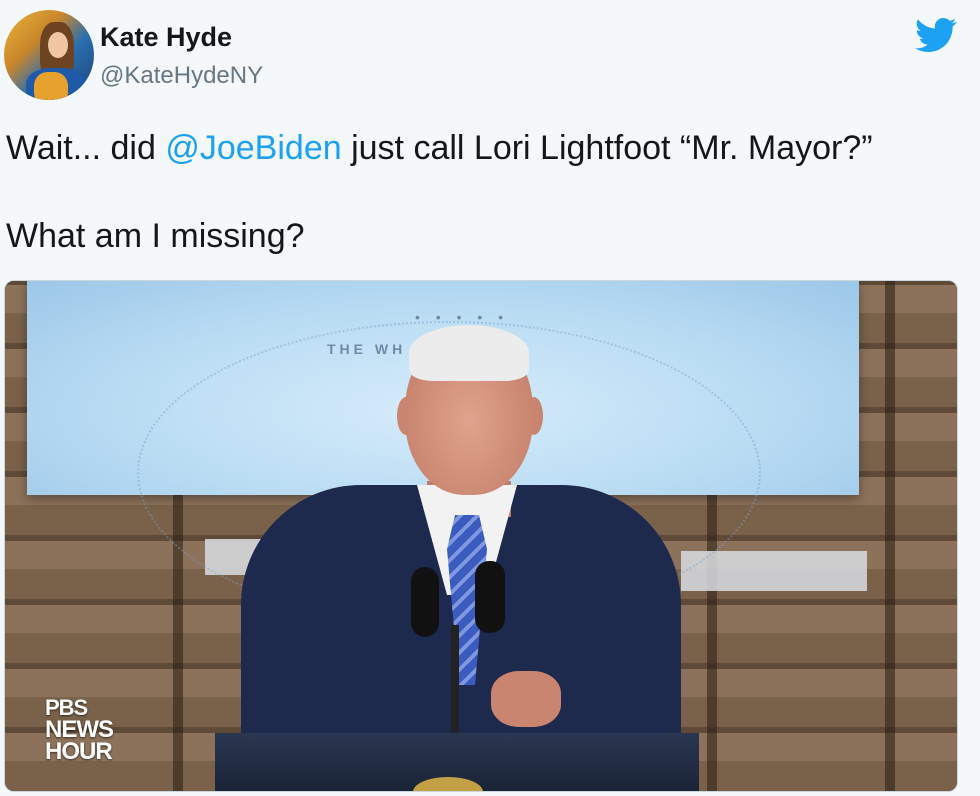 The height and width of the screenshot is (796, 980). What do you see at coordinates (51, 86) in the screenshot?
I see `avatar-top` at bounding box center [51, 86].